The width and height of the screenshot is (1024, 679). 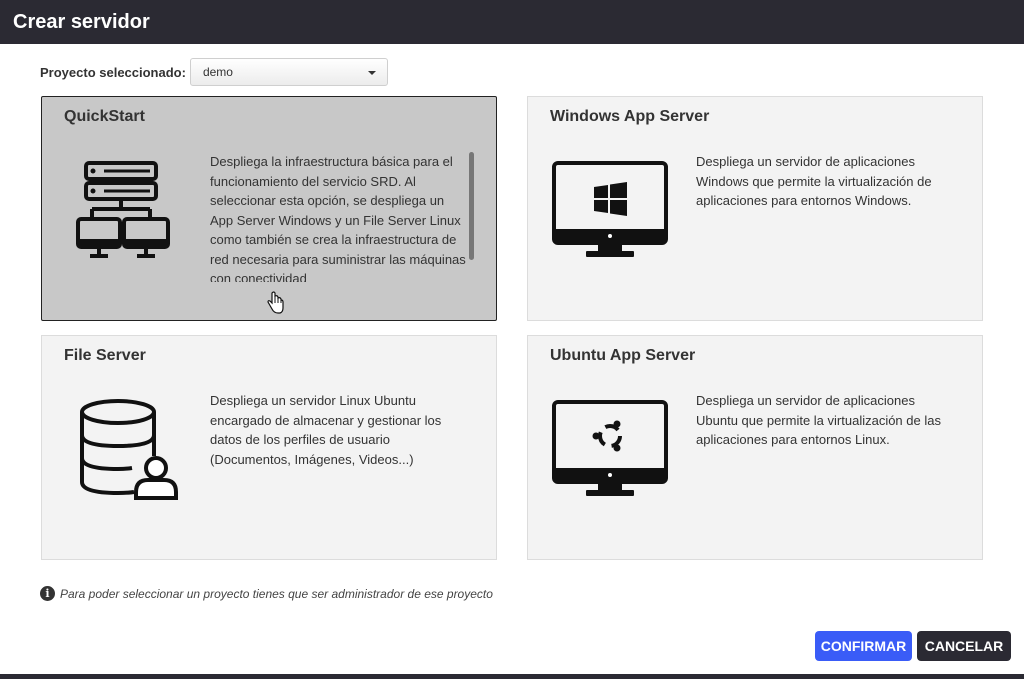 What do you see at coordinates (123, 209) in the screenshot?
I see `server-network-icon` at bounding box center [123, 209].